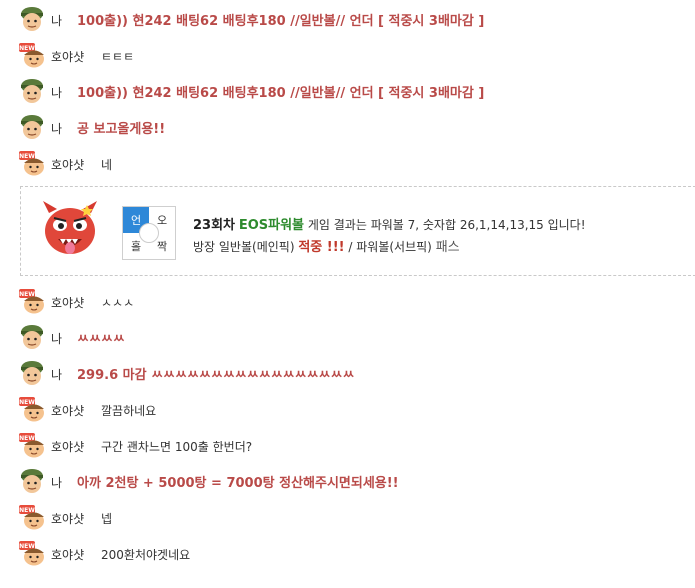 This screenshot has height=588, width=695. What do you see at coordinates (244, 247) in the screenshot?
I see `main-pick-label: 방장 일반볼(메인픽)` at bounding box center [244, 247].